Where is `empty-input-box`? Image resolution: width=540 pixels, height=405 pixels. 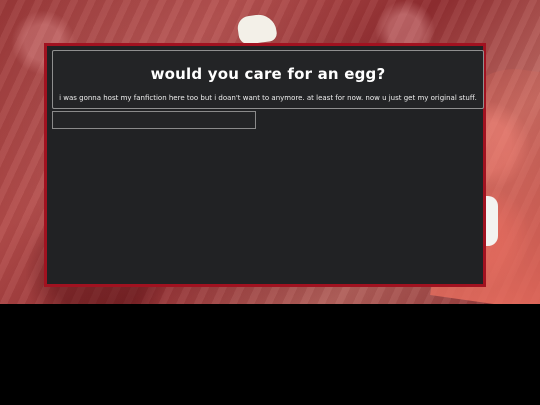
empty-input-box is located at coordinates (154, 120).